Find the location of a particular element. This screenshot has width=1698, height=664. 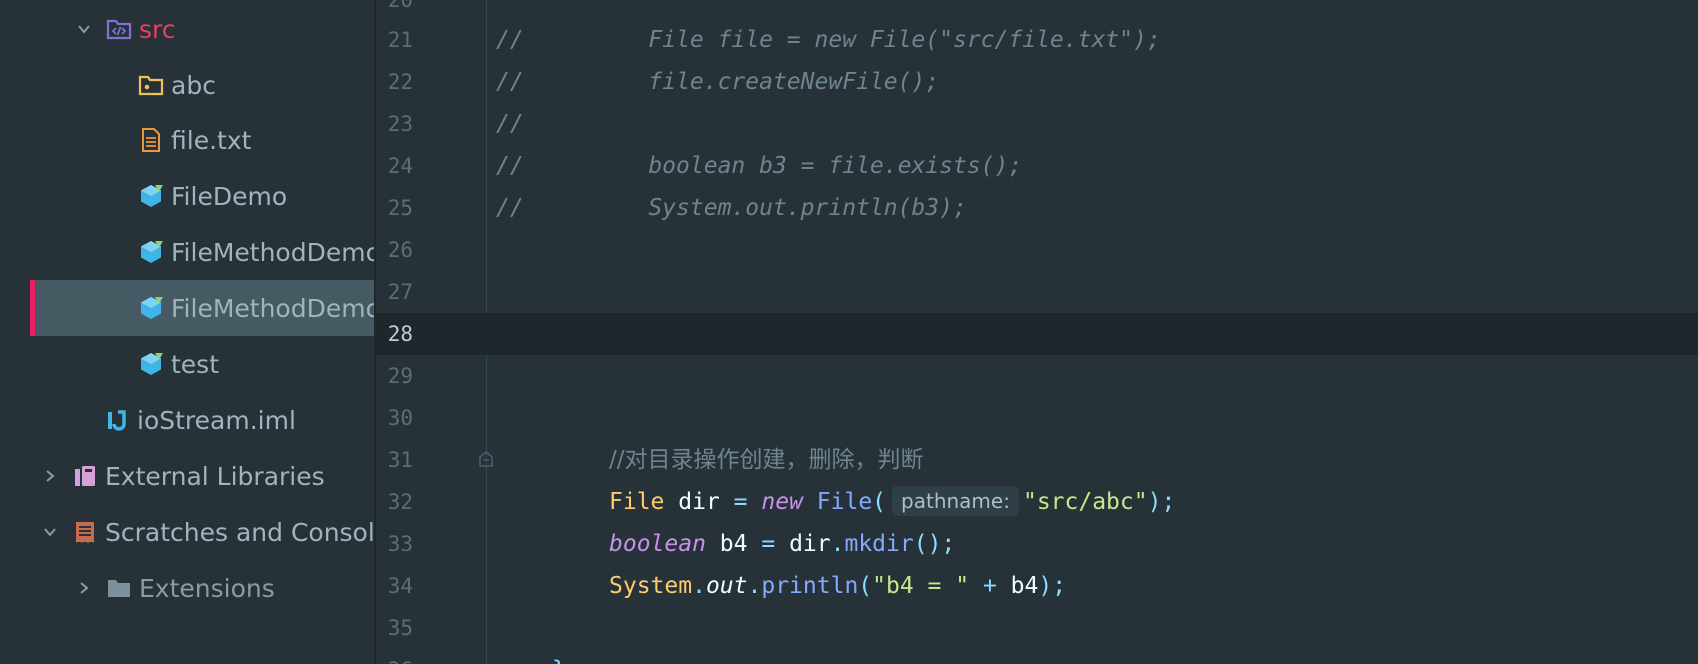

comment-text: System.out.println(b3); is located at coordinates (807, 208).